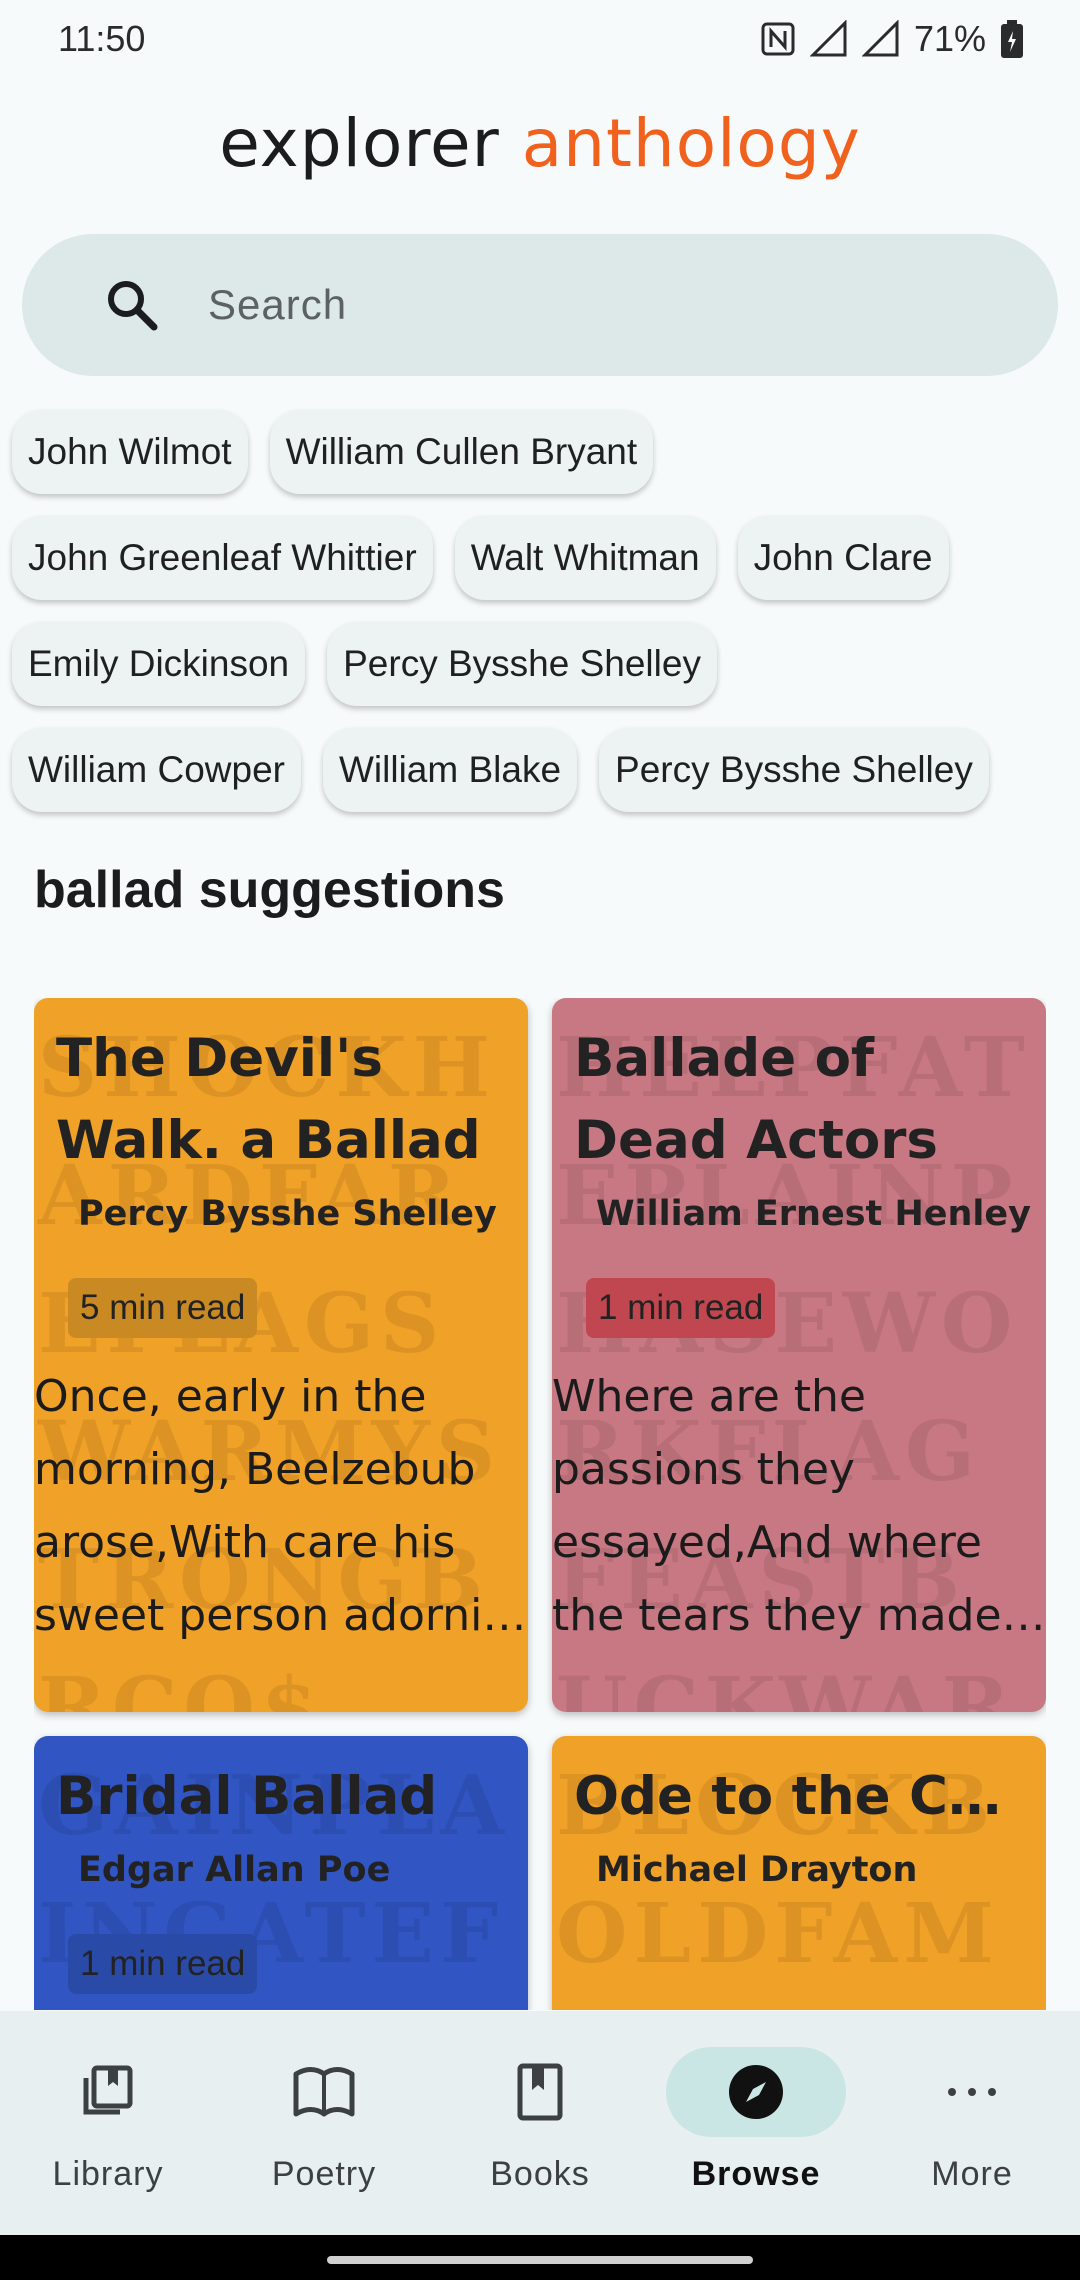 The width and height of the screenshot is (1080, 2280). Describe the element at coordinates (756, 2123) in the screenshot. I see `nav-browse: Browse` at that location.